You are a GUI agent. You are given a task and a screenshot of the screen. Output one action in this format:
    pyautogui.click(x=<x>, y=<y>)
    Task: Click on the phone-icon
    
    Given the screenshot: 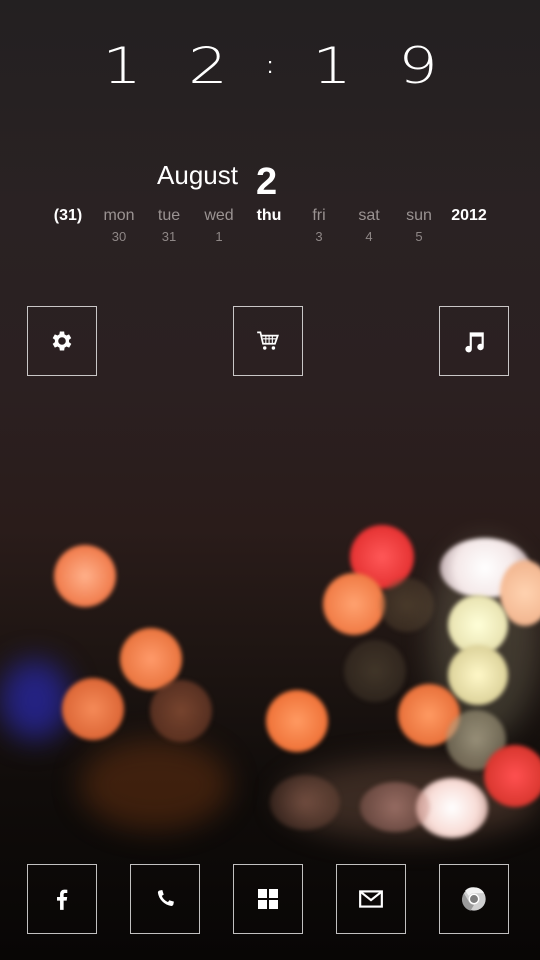 What is the action you would take?
    pyautogui.click(x=165, y=898)
    